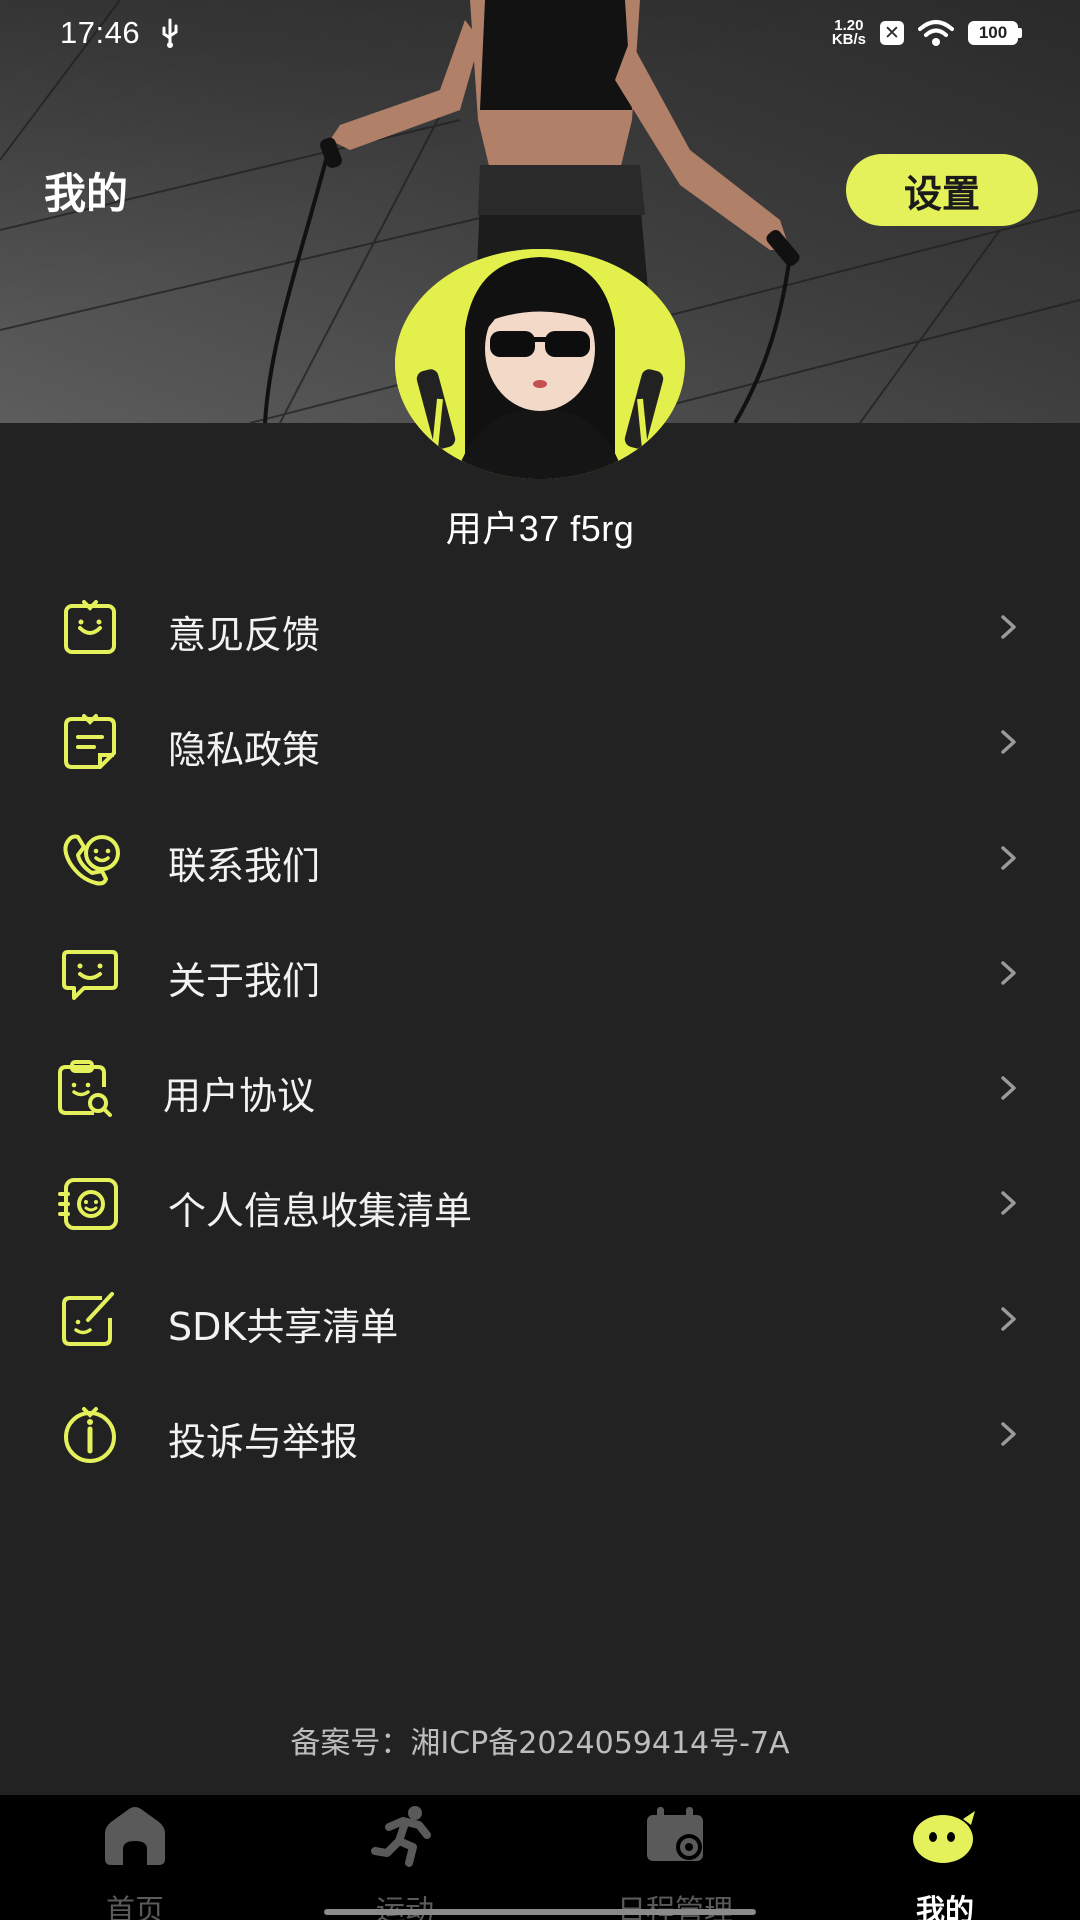  I want to click on tab-schedule: 日程管理, so click(675, 1857).